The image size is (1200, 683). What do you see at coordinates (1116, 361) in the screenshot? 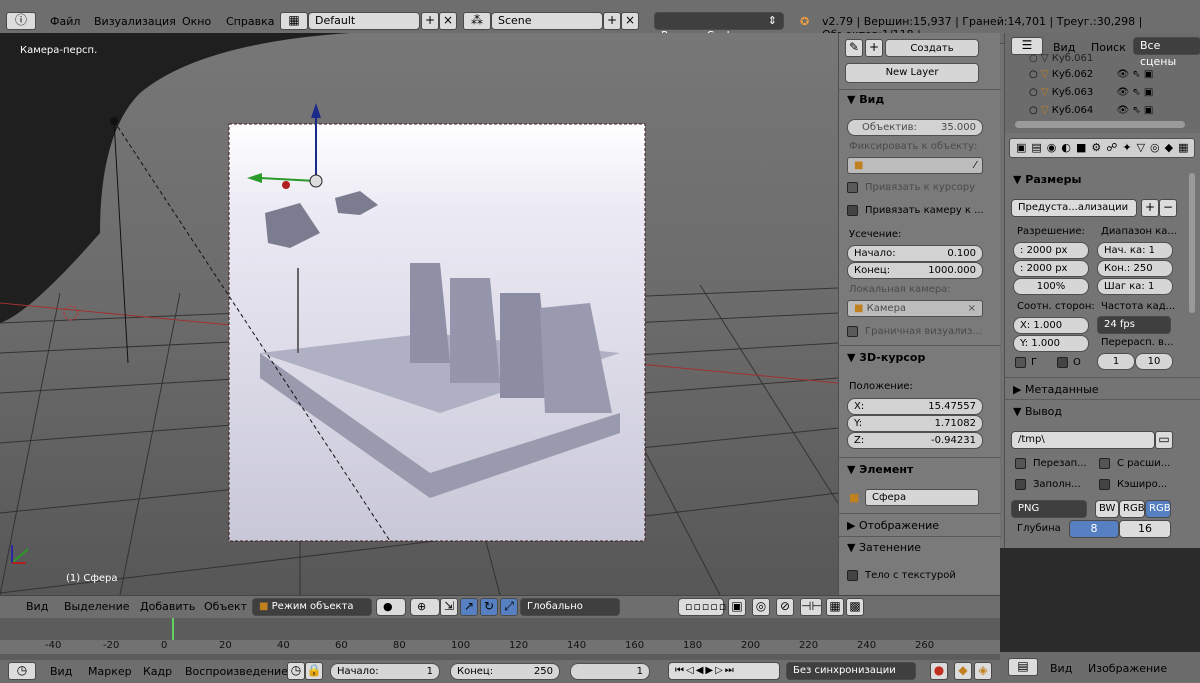
I see `remap-old-field: 1` at bounding box center [1116, 361].